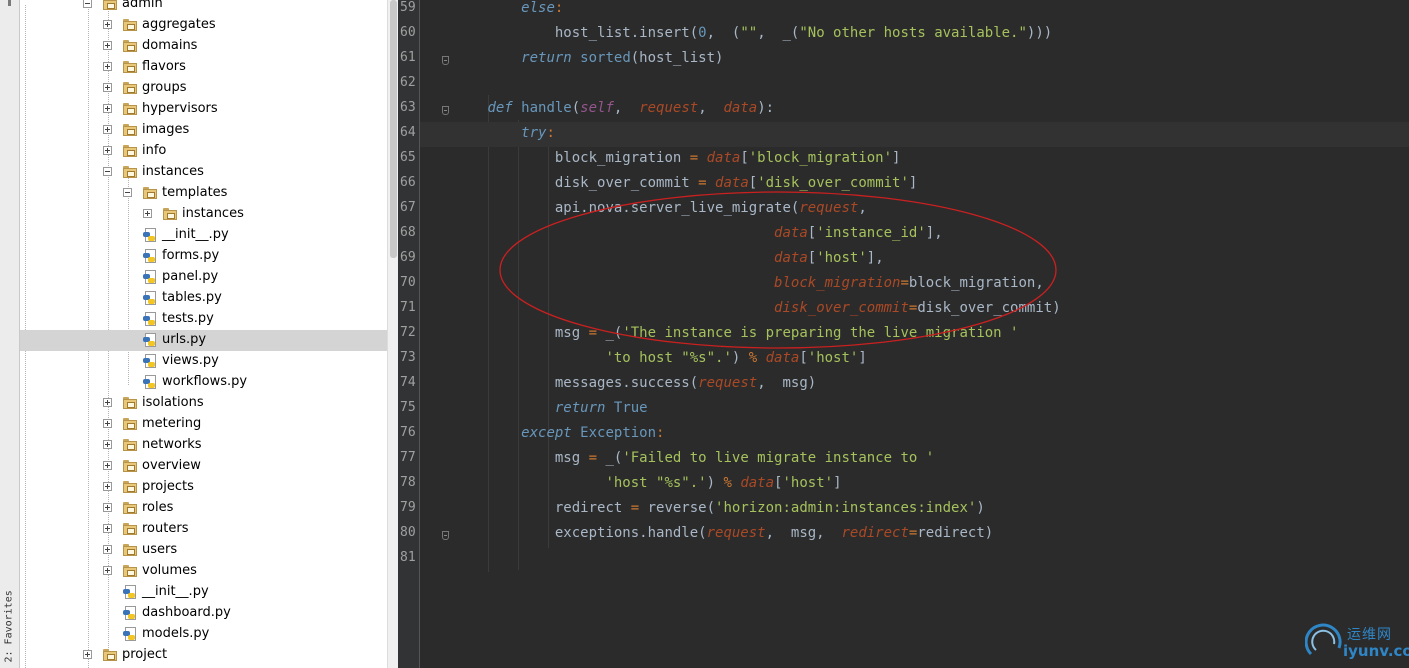 The width and height of the screenshot is (1409, 668). What do you see at coordinates (660, 433) in the screenshot?
I see `code-token: :` at bounding box center [660, 433].